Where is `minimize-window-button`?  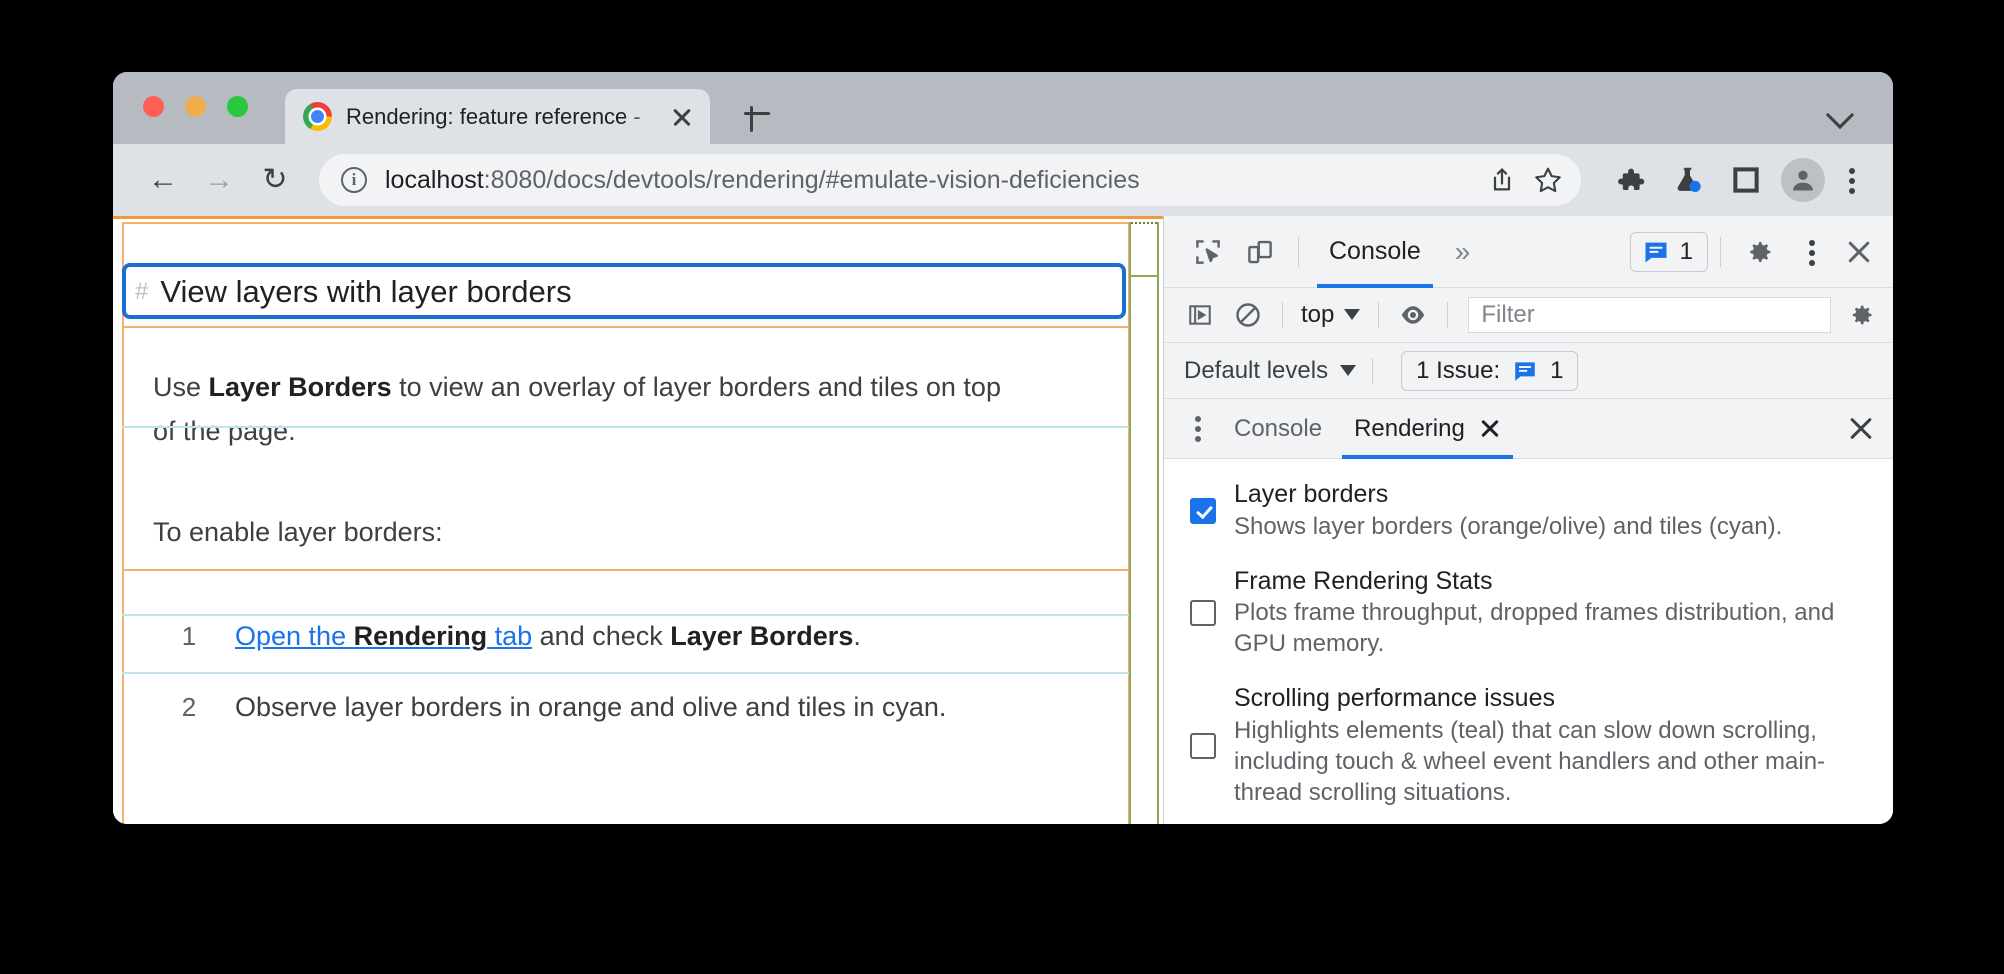
minimize-window-button is located at coordinates (195, 106).